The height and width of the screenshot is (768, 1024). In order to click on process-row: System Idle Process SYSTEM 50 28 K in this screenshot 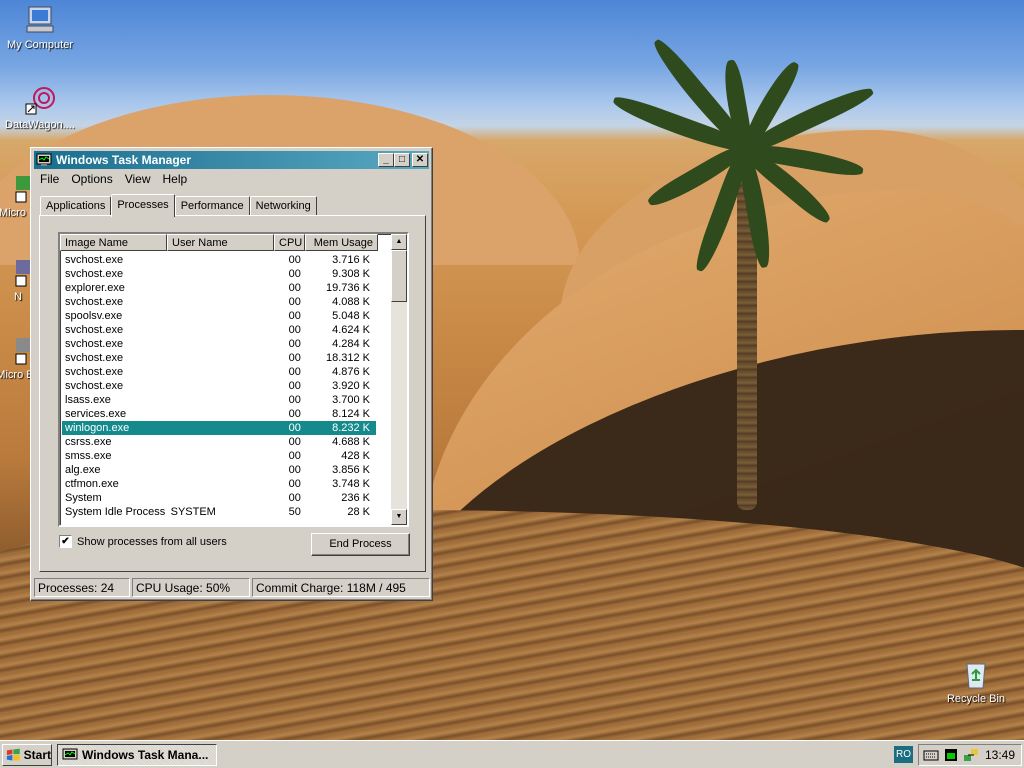, I will do `click(219, 512)`.